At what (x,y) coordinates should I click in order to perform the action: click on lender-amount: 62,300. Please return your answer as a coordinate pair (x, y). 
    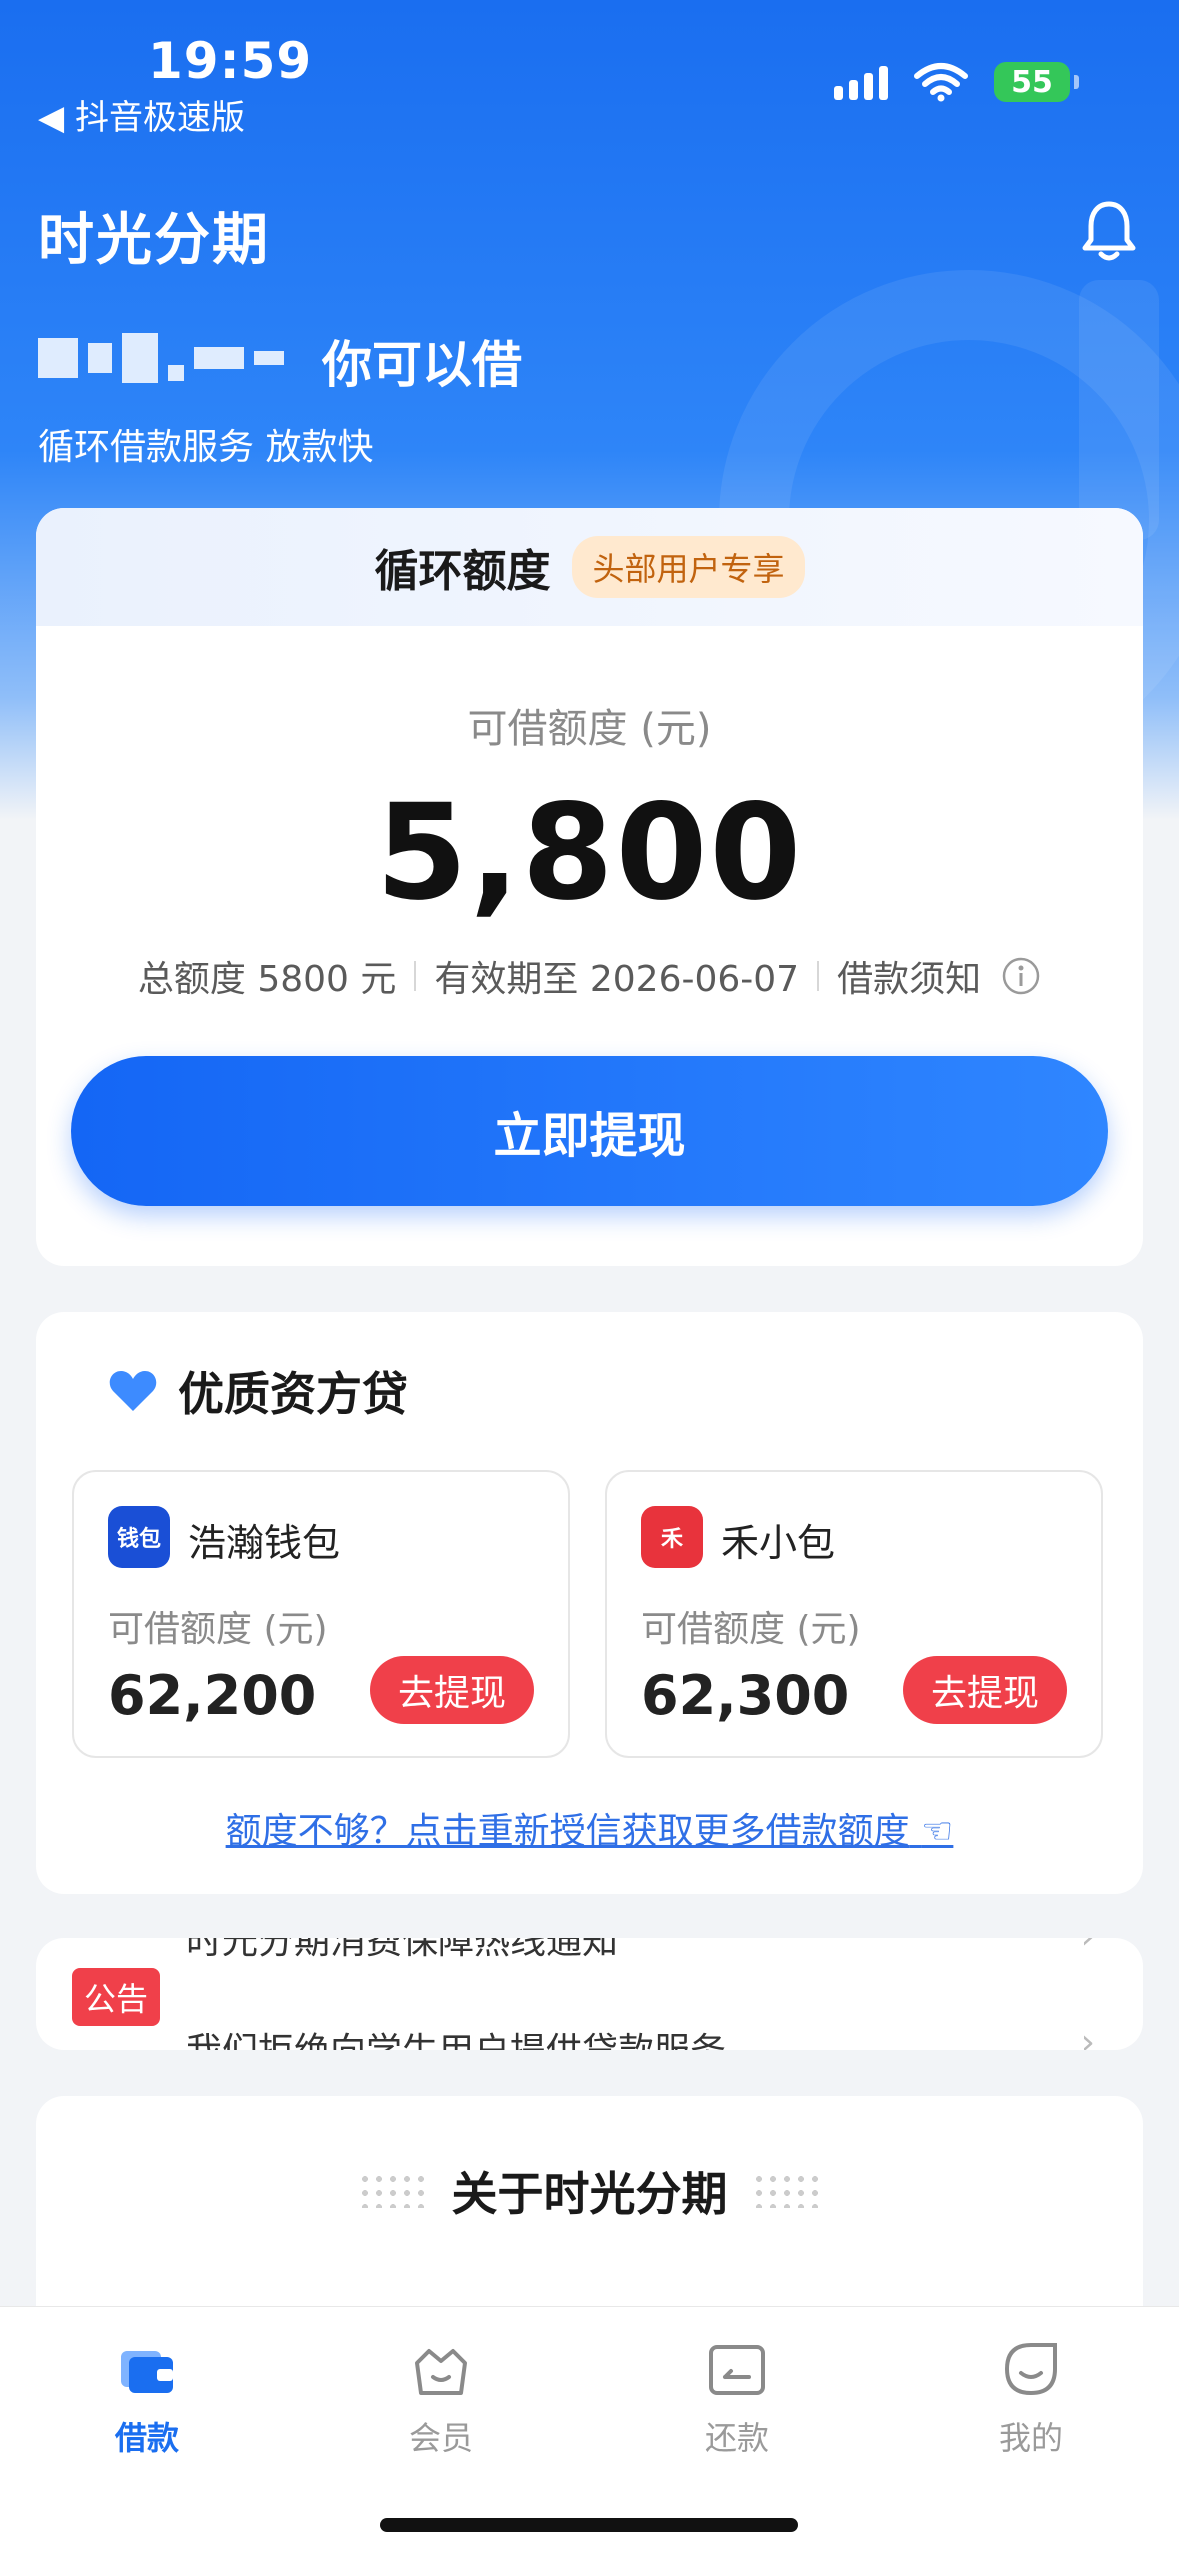
    Looking at the image, I should click on (745, 1695).